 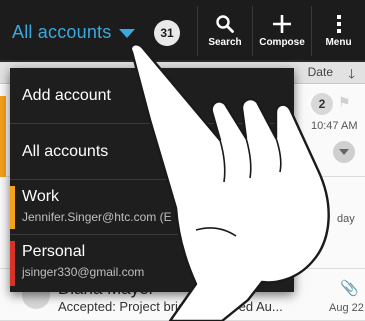 I want to click on mail-date: Aug 22, so click(x=346, y=308).